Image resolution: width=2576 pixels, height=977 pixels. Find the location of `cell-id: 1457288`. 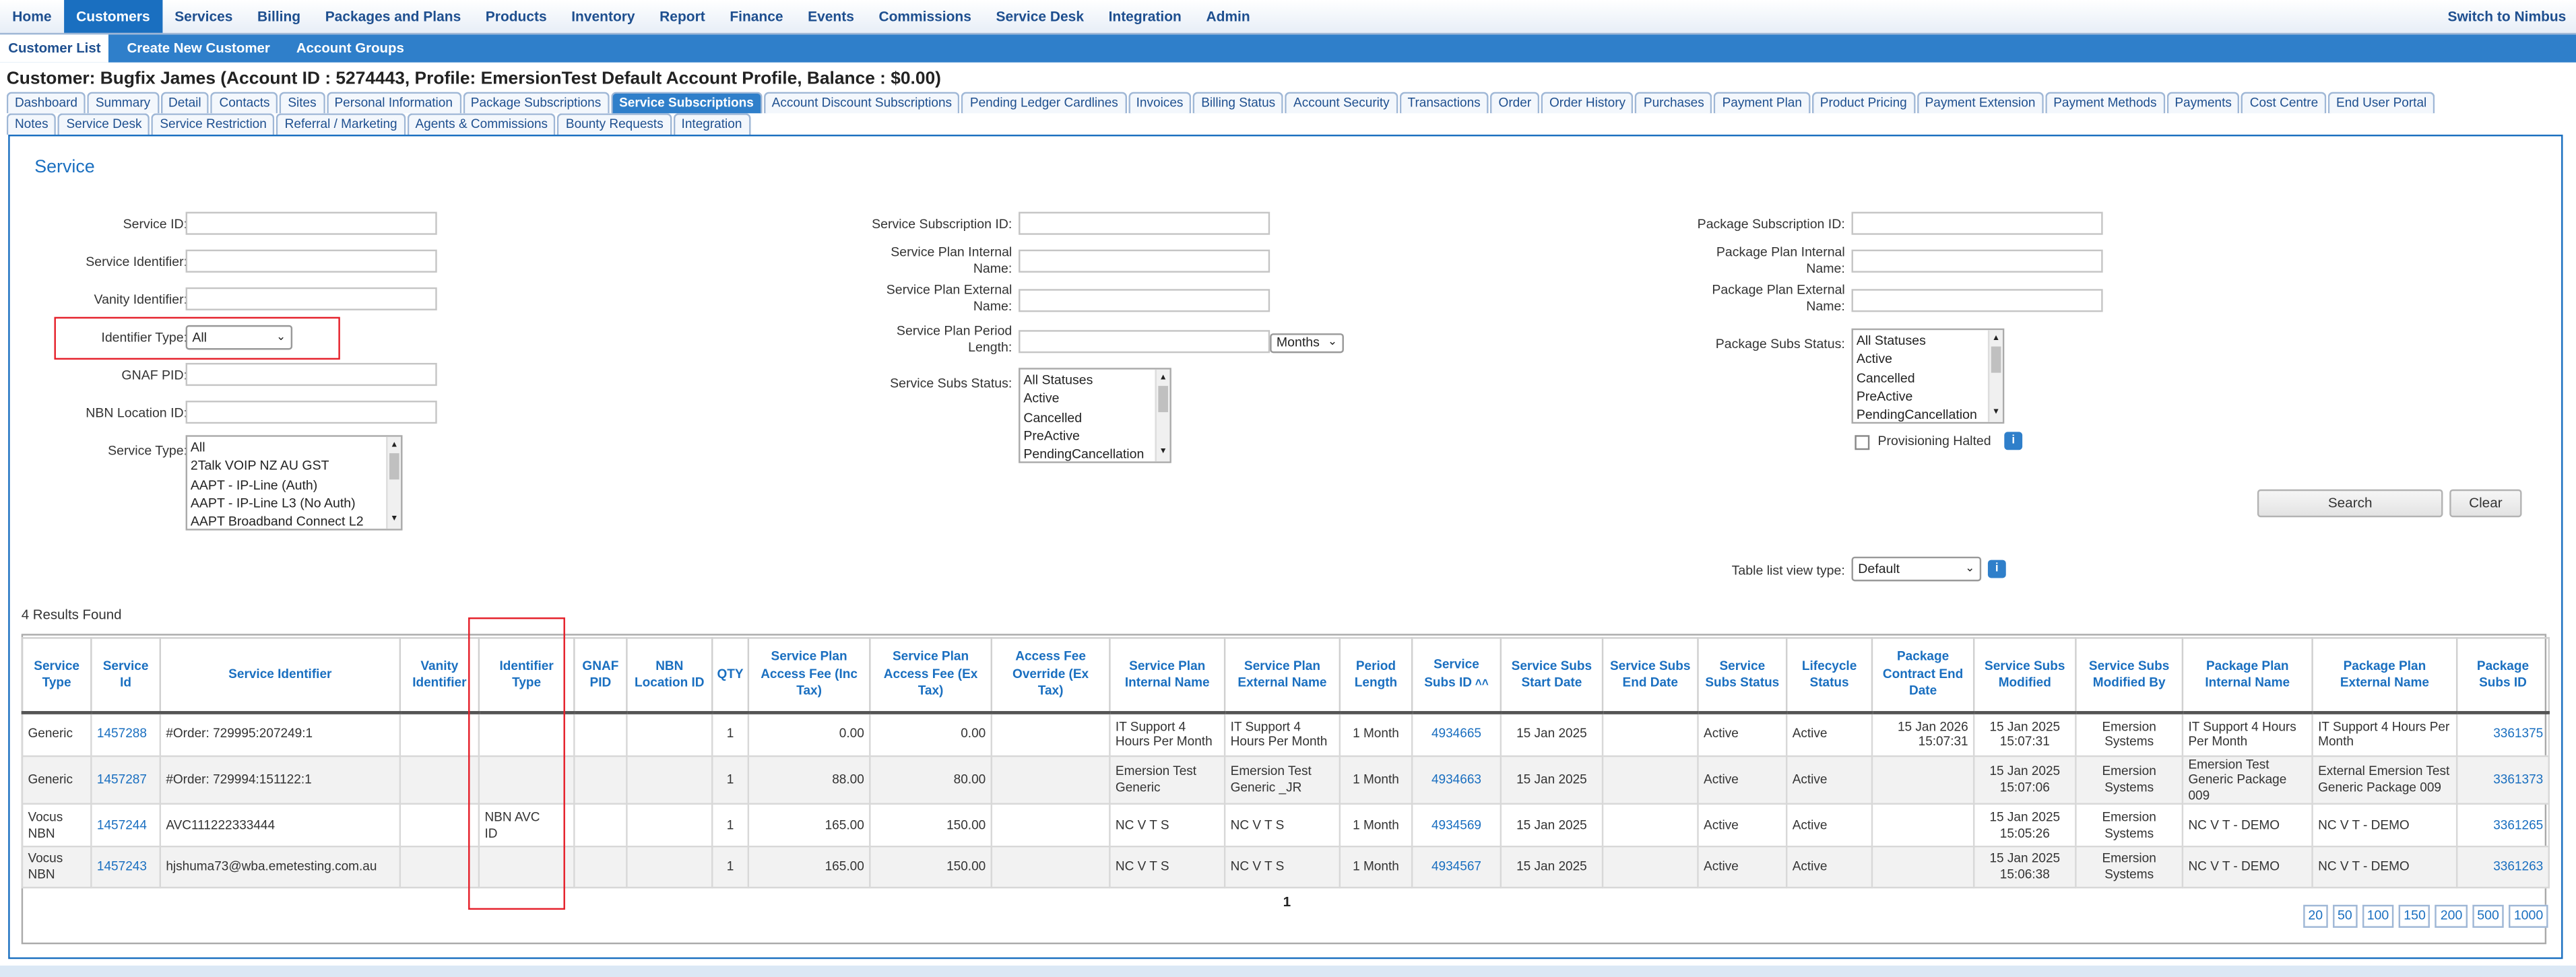

cell-id: 1457288 is located at coordinates (126, 734).